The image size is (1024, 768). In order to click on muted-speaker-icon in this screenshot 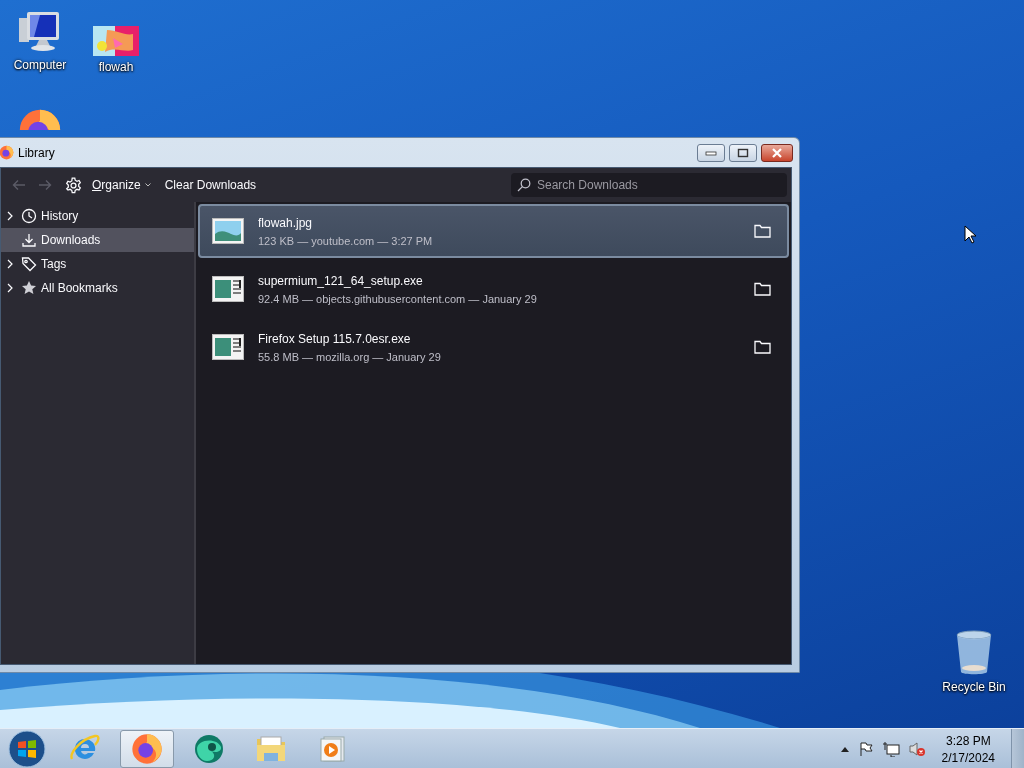, I will do `click(916, 749)`.